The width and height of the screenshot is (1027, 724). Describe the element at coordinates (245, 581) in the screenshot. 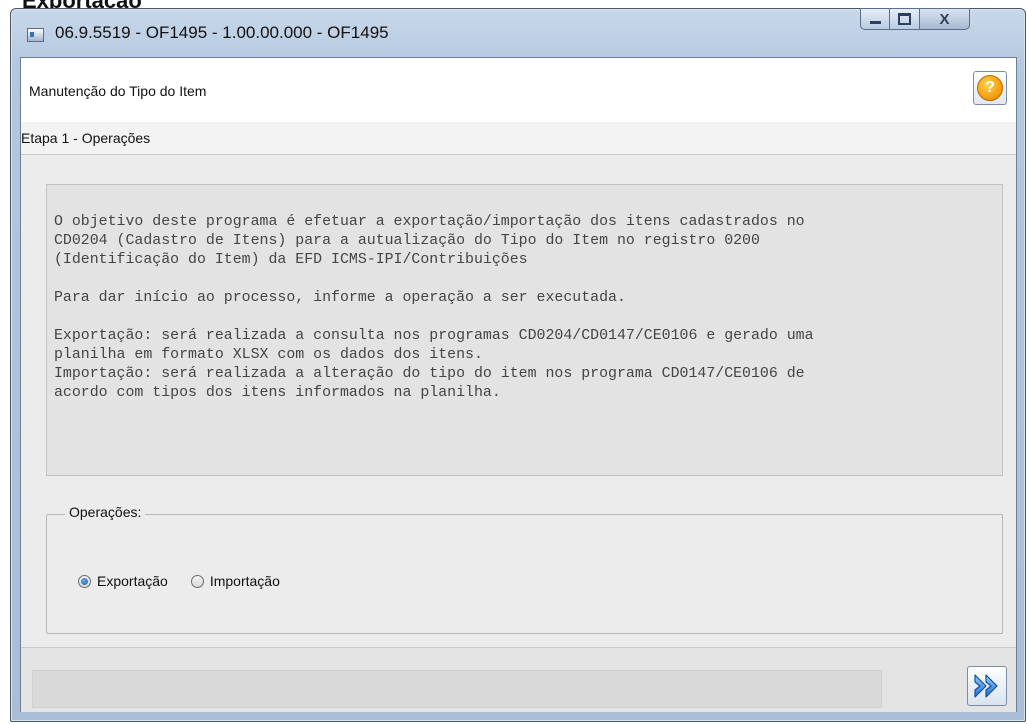

I see `radio-importacao-label: Importação` at that location.